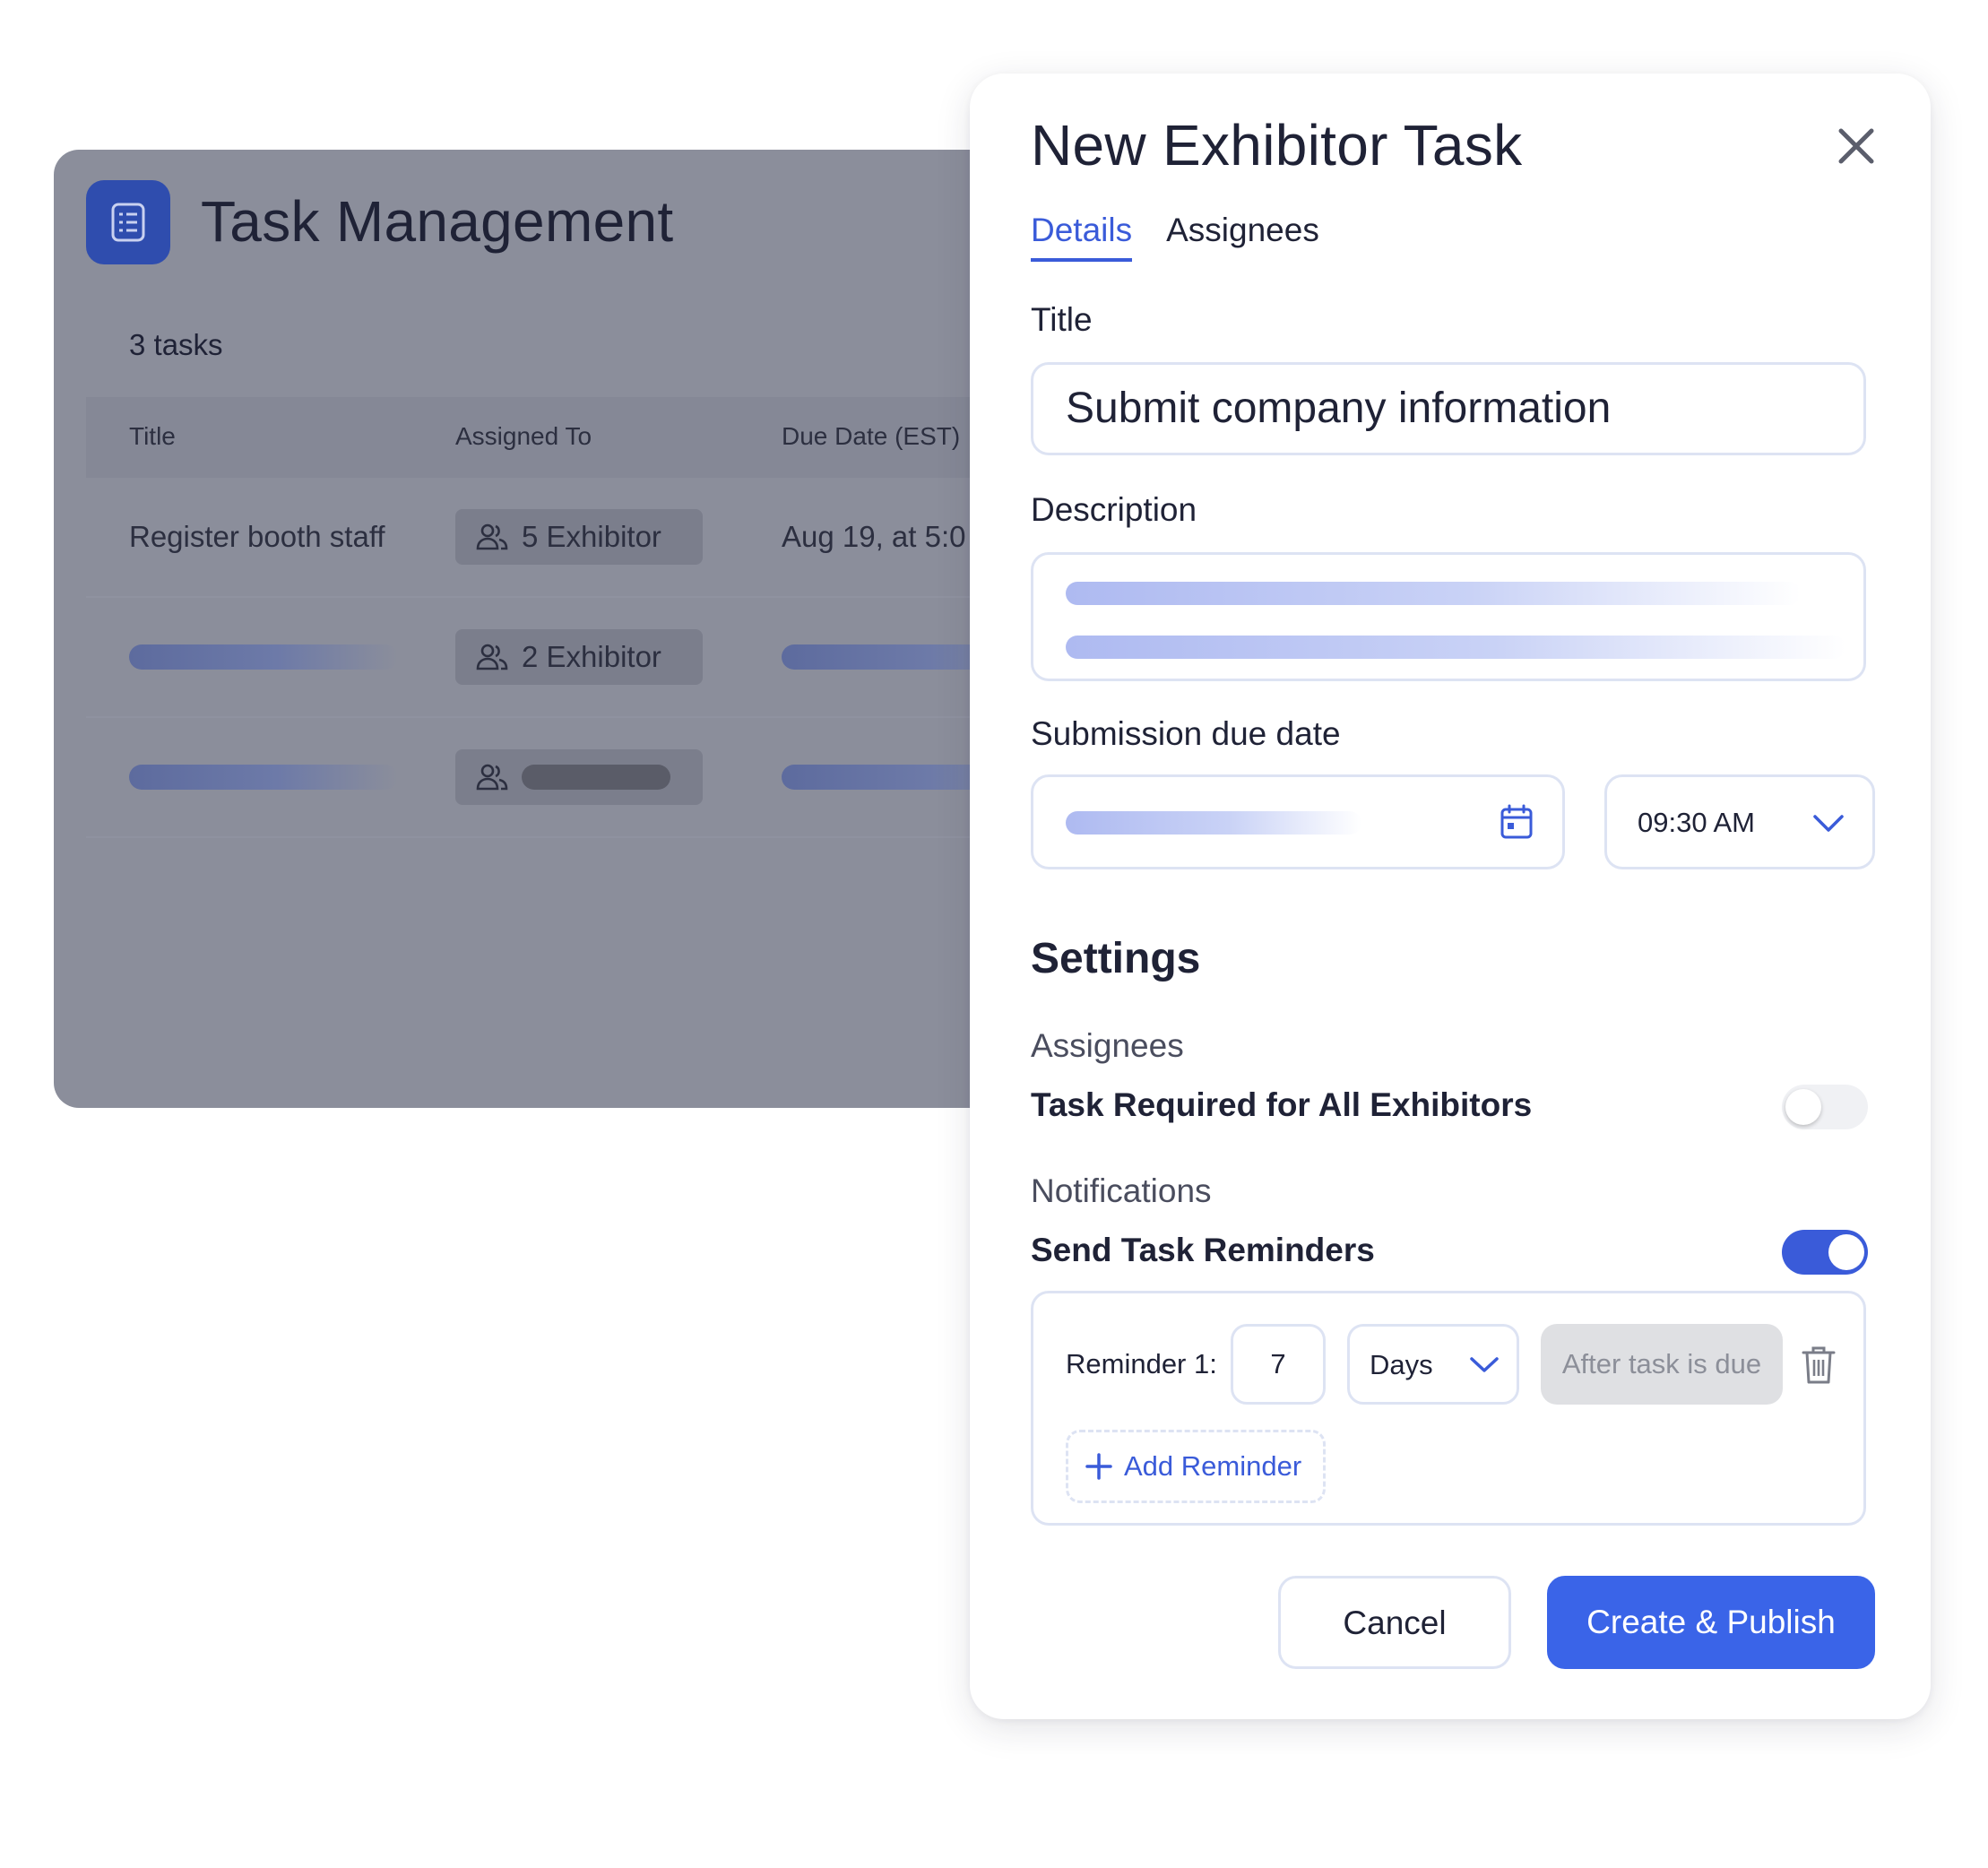 Image resolution: width=1988 pixels, height=1868 pixels. I want to click on add-reminder-button: Add Reminder, so click(1196, 1466).